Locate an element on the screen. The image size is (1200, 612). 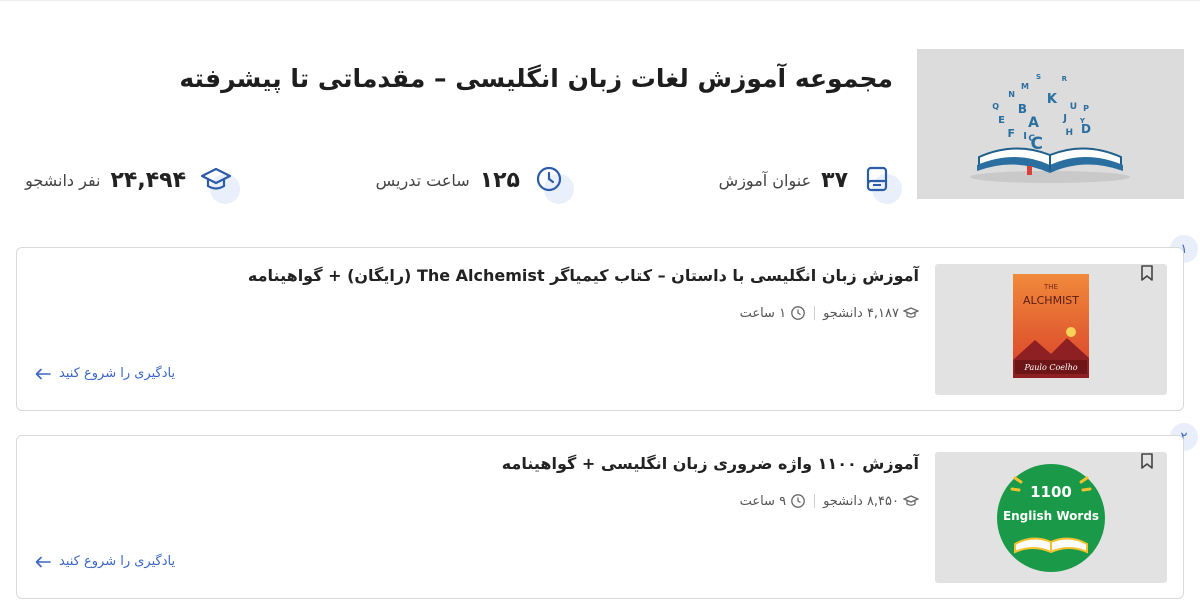
svg-text: THE is located at coordinates (1050, 287).